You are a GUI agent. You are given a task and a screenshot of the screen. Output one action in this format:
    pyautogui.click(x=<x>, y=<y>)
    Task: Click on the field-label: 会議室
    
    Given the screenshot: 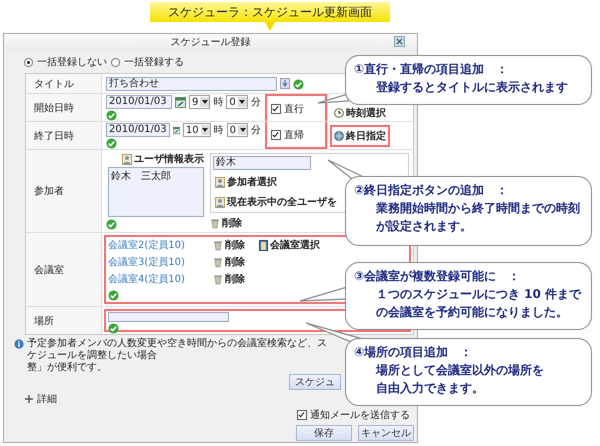 What is the action you would take?
    pyautogui.click(x=64, y=269)
    